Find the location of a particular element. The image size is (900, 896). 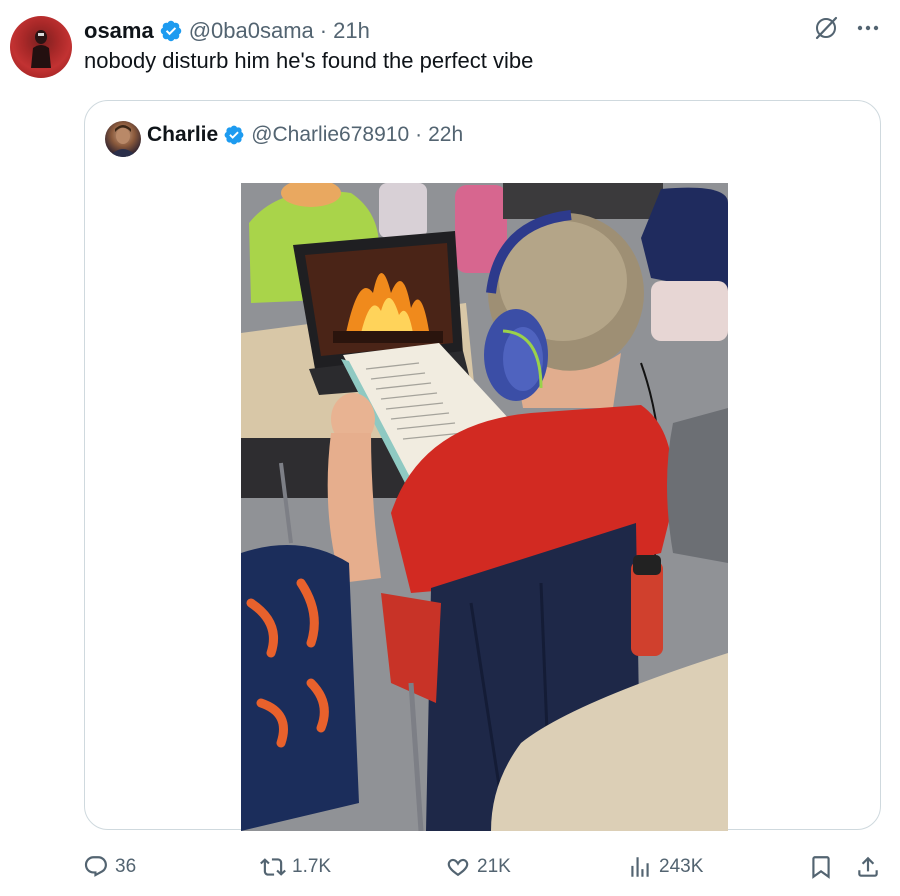

quoted-author-name: Charlie is located at coordinates (182, 135).